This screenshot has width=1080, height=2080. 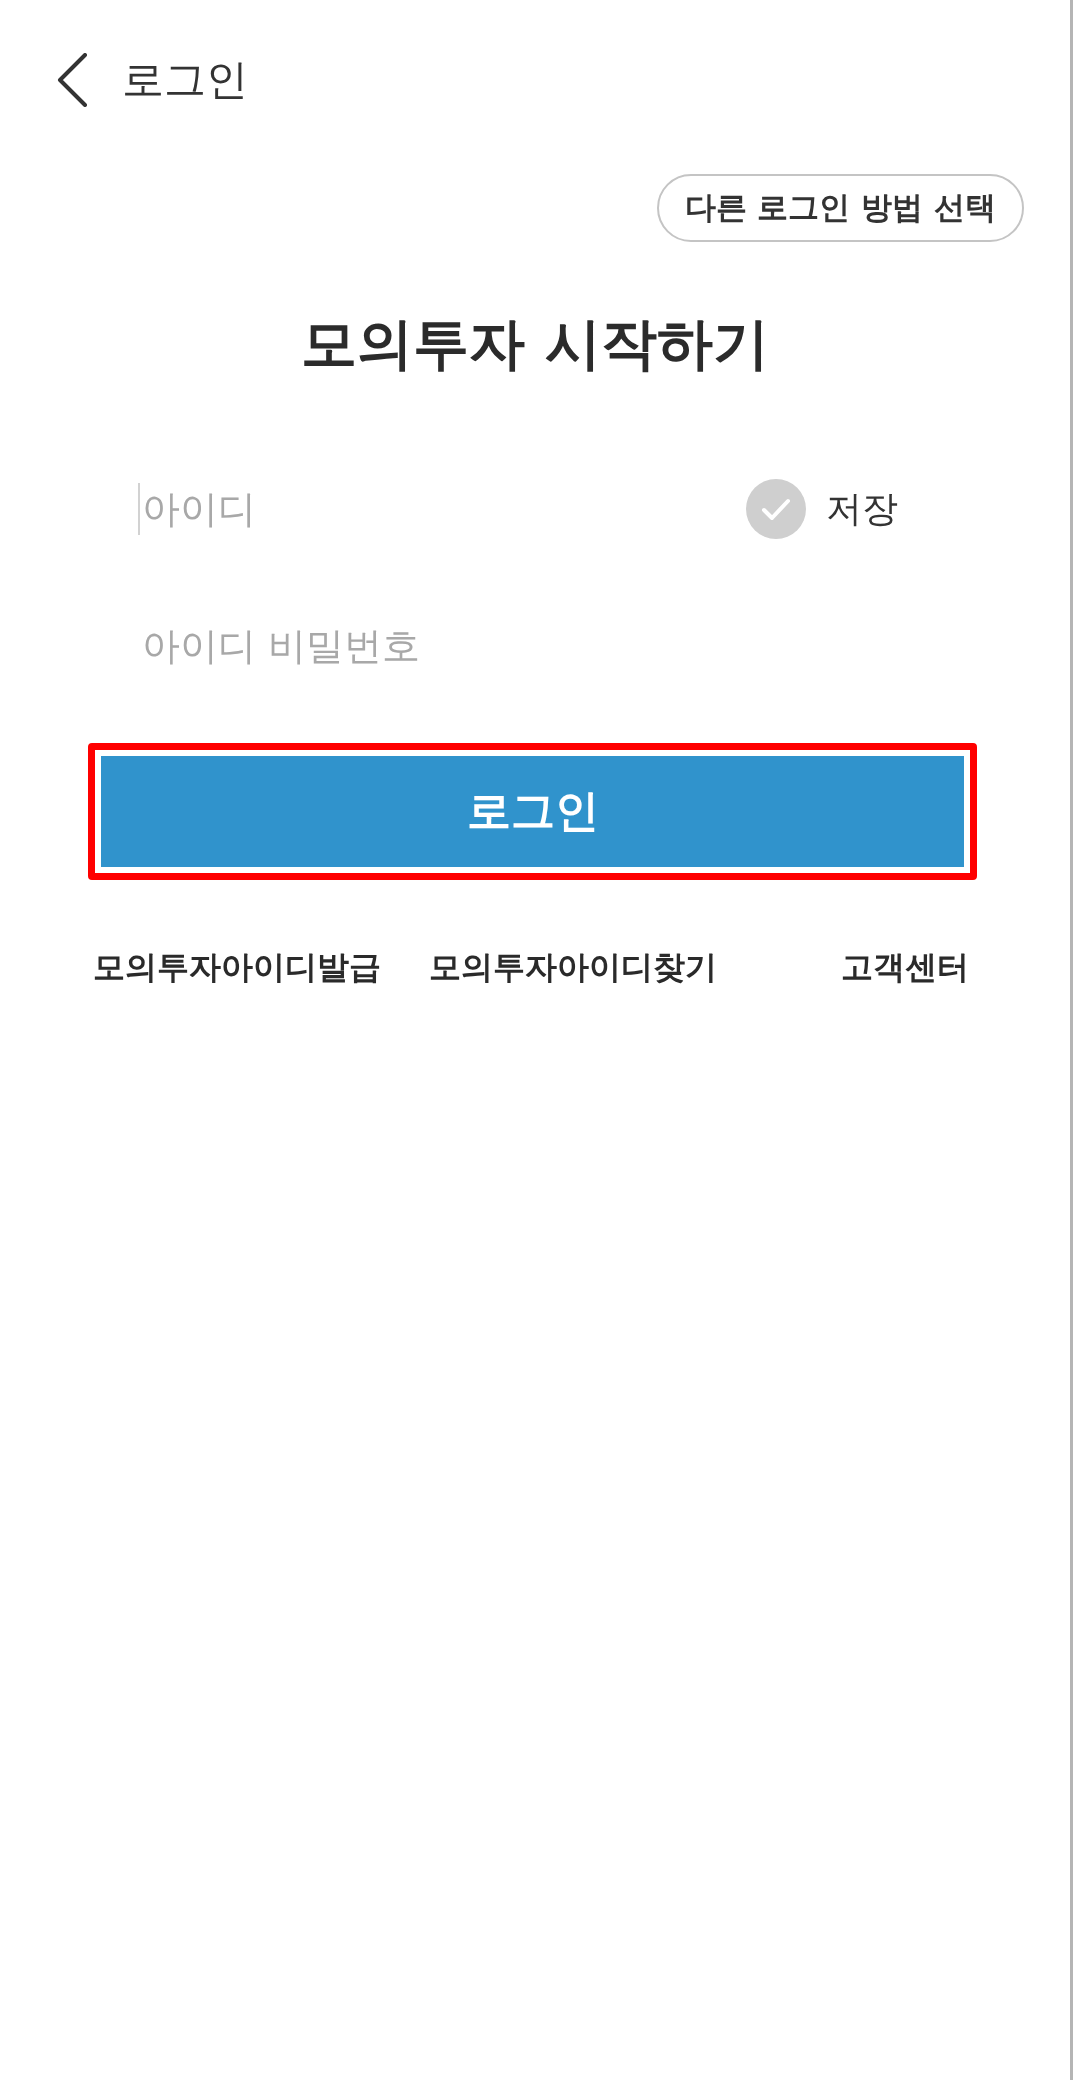 What do you see at coordinates (822, 509) in the screenshot?
I see `save-id-checkbox: 저장` at bounding box center [822, 509].